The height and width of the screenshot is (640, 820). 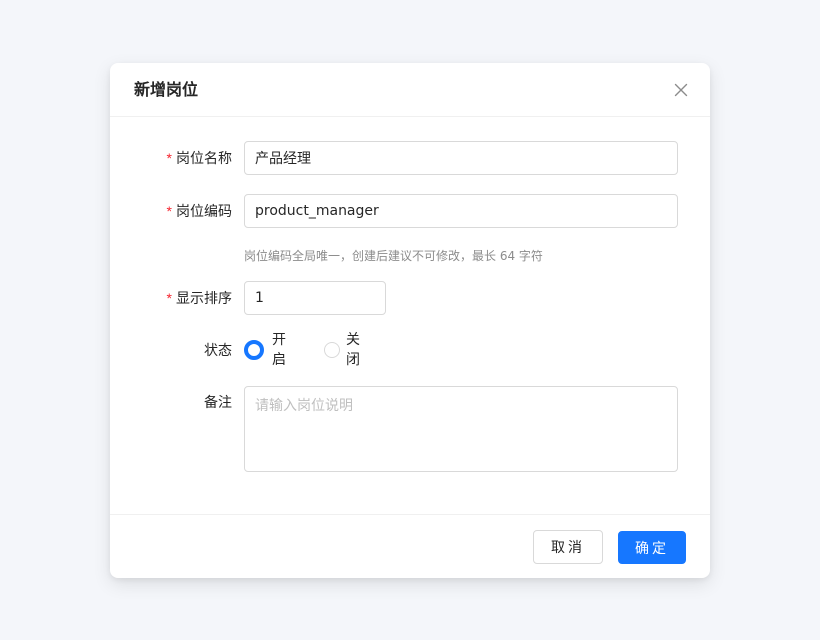 I want to click on form-row-name: * 岗位名称, so click(x=410, y=158).